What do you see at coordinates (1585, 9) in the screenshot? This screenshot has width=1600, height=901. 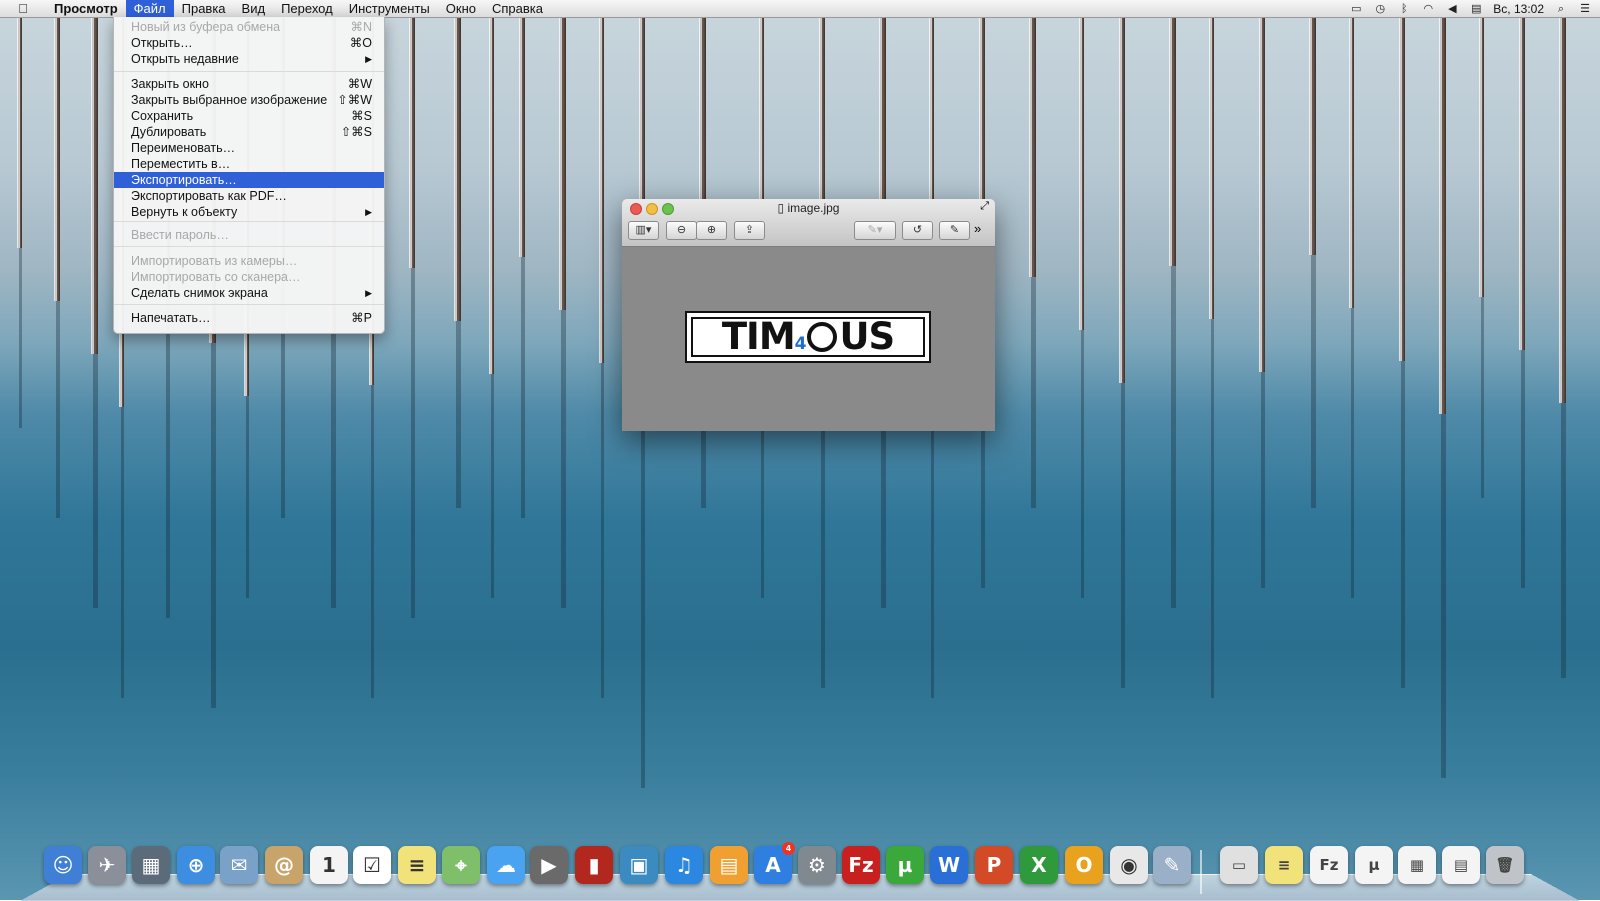 I see `notification-center-icon: ☰` at bounding box center [1585, 9].